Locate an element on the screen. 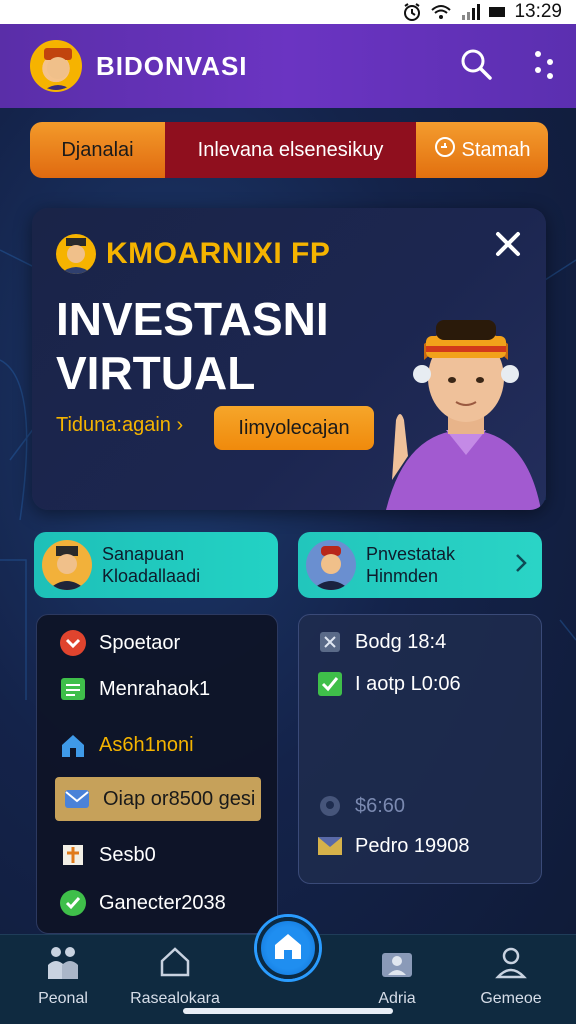  nav-item-rasealokara: Rasealokara is located at coordinates (175, 976).